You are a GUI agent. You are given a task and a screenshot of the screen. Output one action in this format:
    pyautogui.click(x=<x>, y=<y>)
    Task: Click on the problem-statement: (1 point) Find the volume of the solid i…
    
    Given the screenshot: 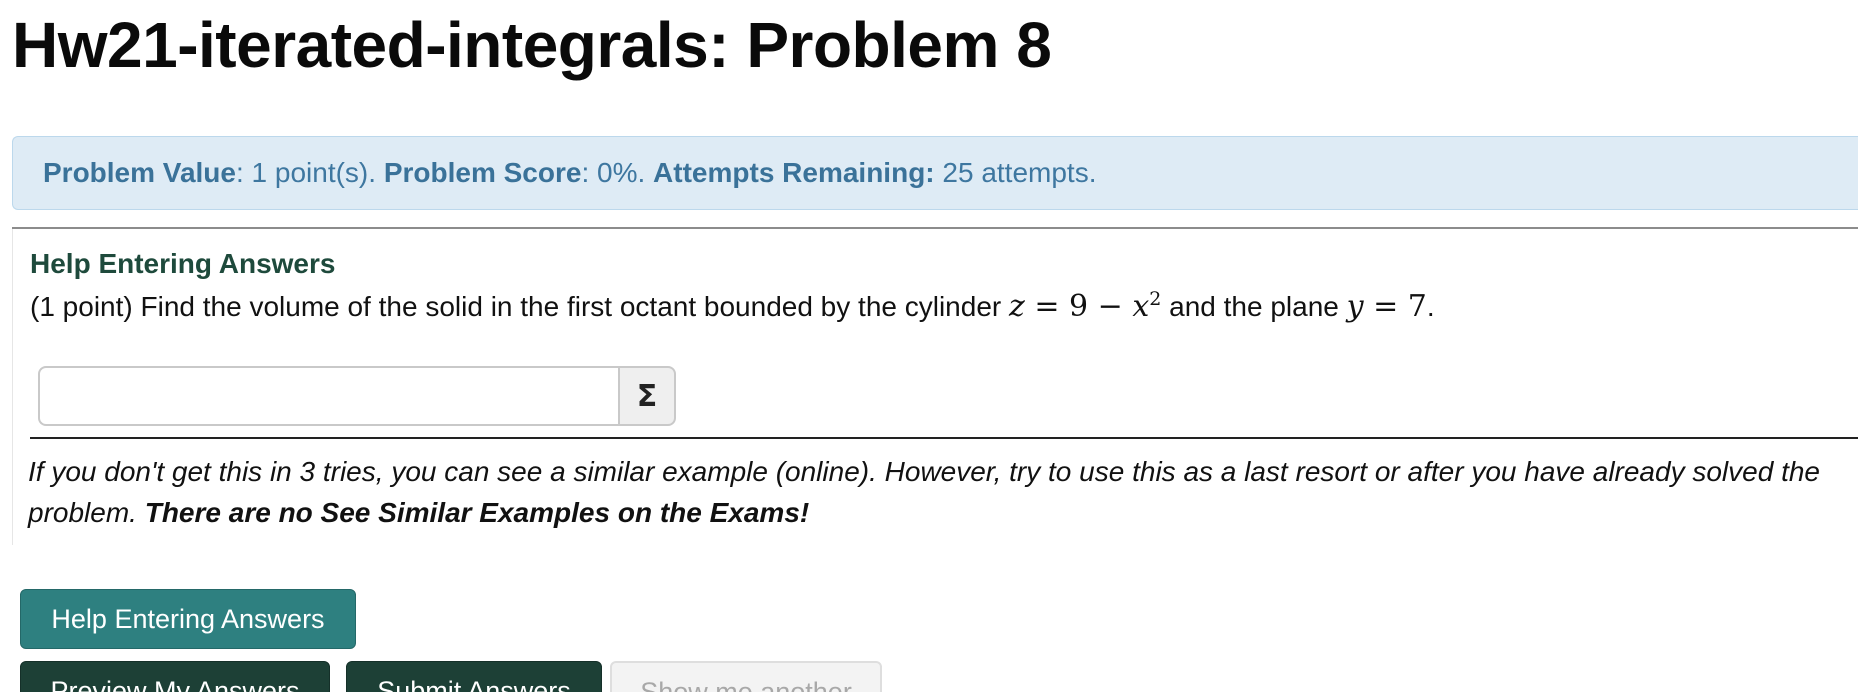 What is the action you would take?
    pyautogui.click(x=732, y=307)
    